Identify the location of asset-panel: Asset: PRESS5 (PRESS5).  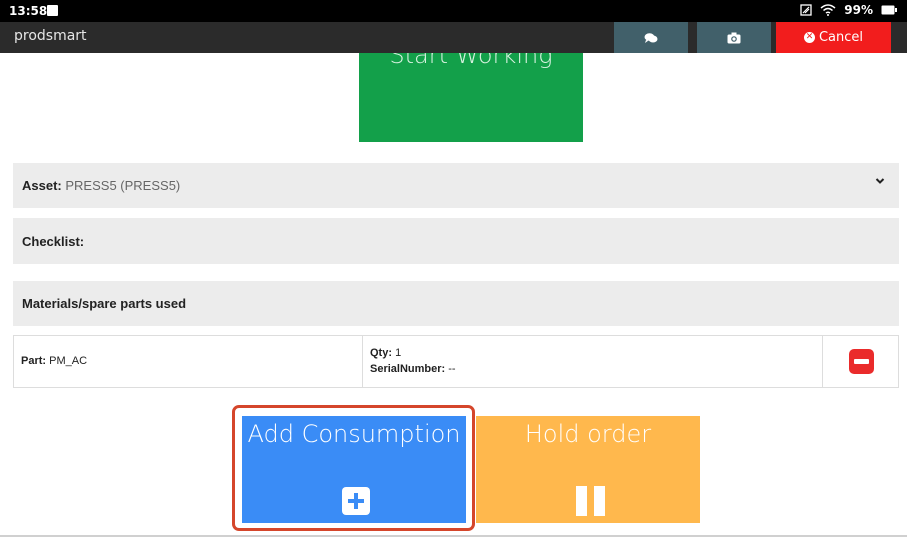
(456, 185).